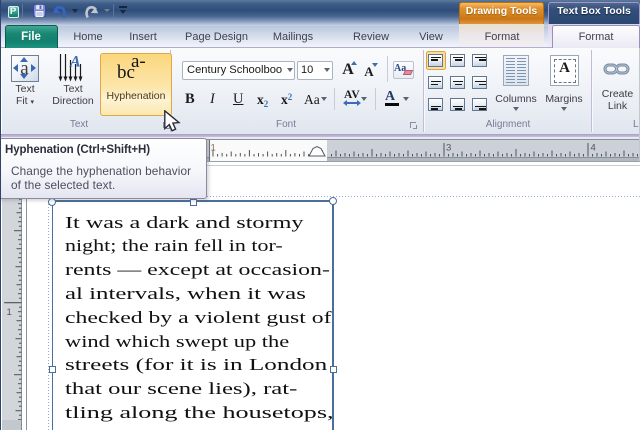 This screenshot has height=430, width=640. What do you see at coordinates (75, 62) in the screenshot?
I see `svg-text: A` at bounding box center [75, 62].